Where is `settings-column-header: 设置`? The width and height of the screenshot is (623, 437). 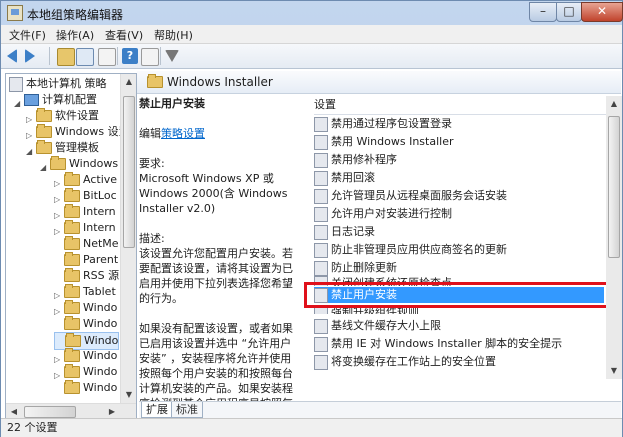 settings-column-header: 设置 is located at coordinates (464, 105).